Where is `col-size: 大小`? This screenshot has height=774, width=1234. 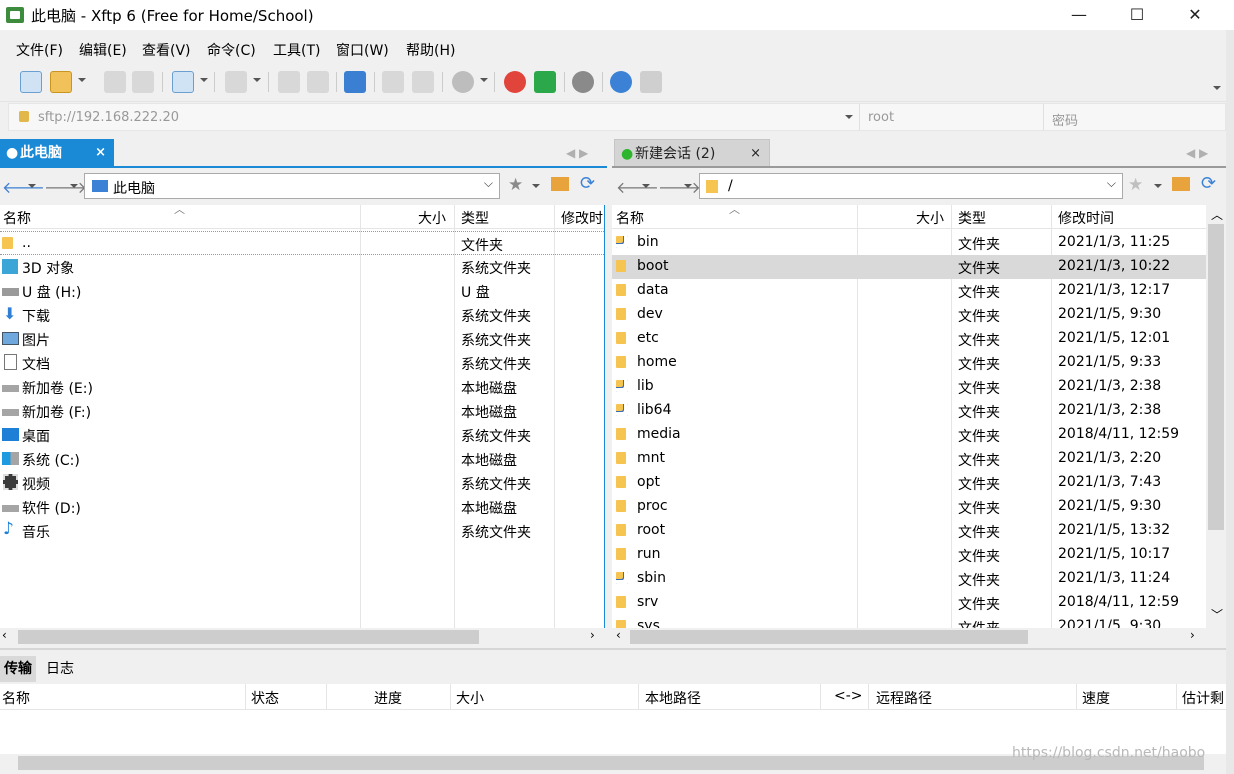 col-size: 大小 is located at coordinates (930, 218).